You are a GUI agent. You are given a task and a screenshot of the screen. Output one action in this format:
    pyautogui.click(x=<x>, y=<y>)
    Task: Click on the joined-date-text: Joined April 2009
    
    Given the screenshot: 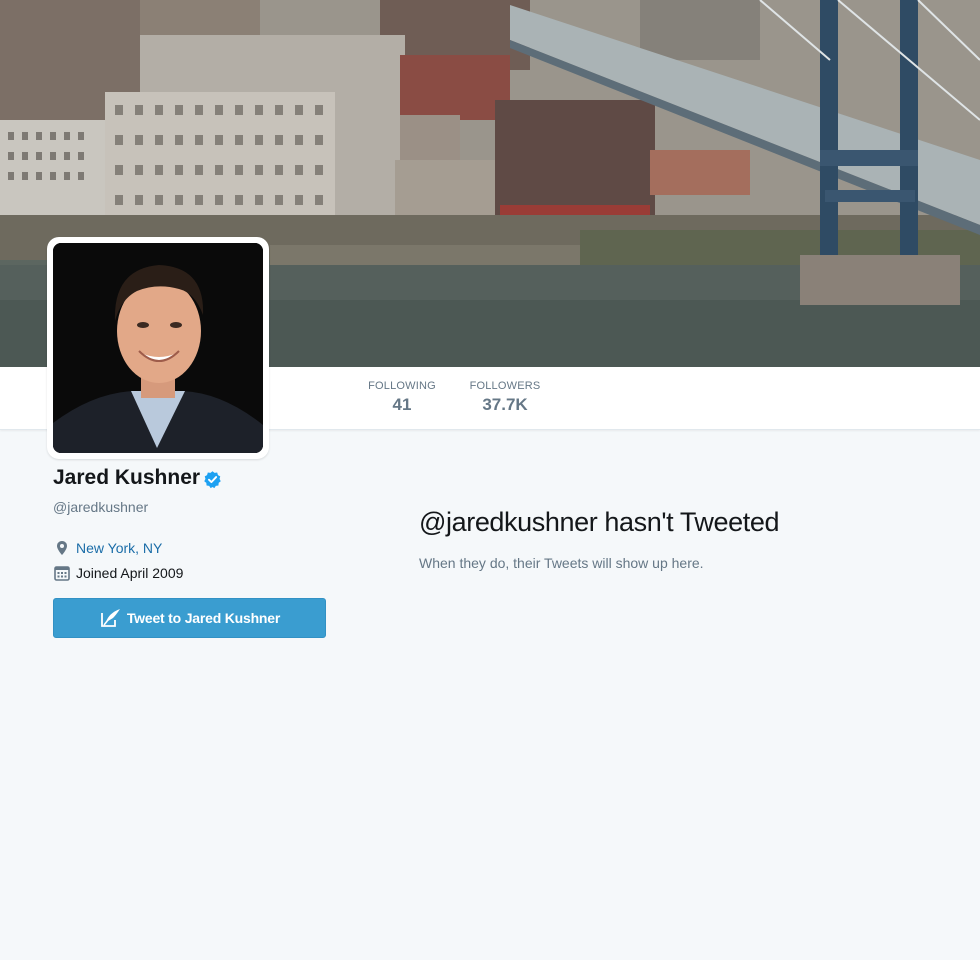 What is the action you would take?
    pyautogui.click(x=130, y=573)
    